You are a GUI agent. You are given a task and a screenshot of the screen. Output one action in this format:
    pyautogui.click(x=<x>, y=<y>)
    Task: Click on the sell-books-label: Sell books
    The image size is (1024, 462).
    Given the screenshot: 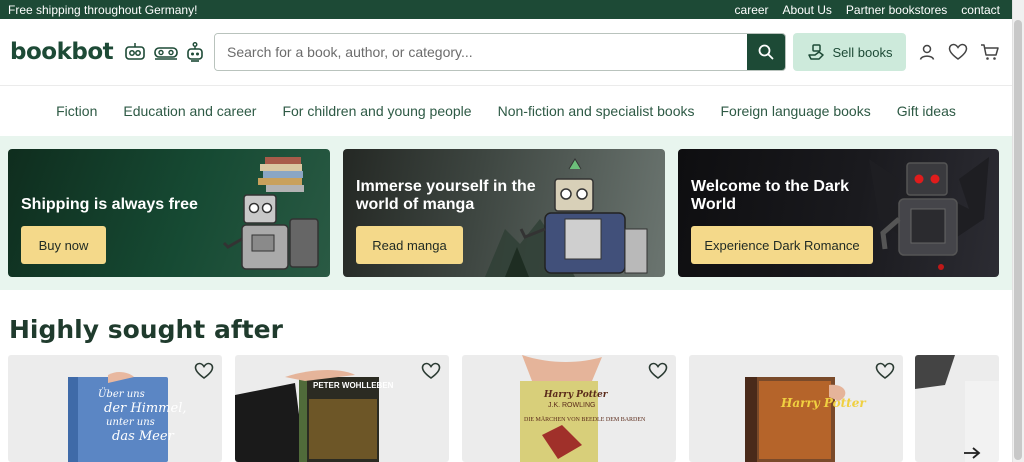 What is the action you would take?
    pyautogui.click(x=862, y=52)
    